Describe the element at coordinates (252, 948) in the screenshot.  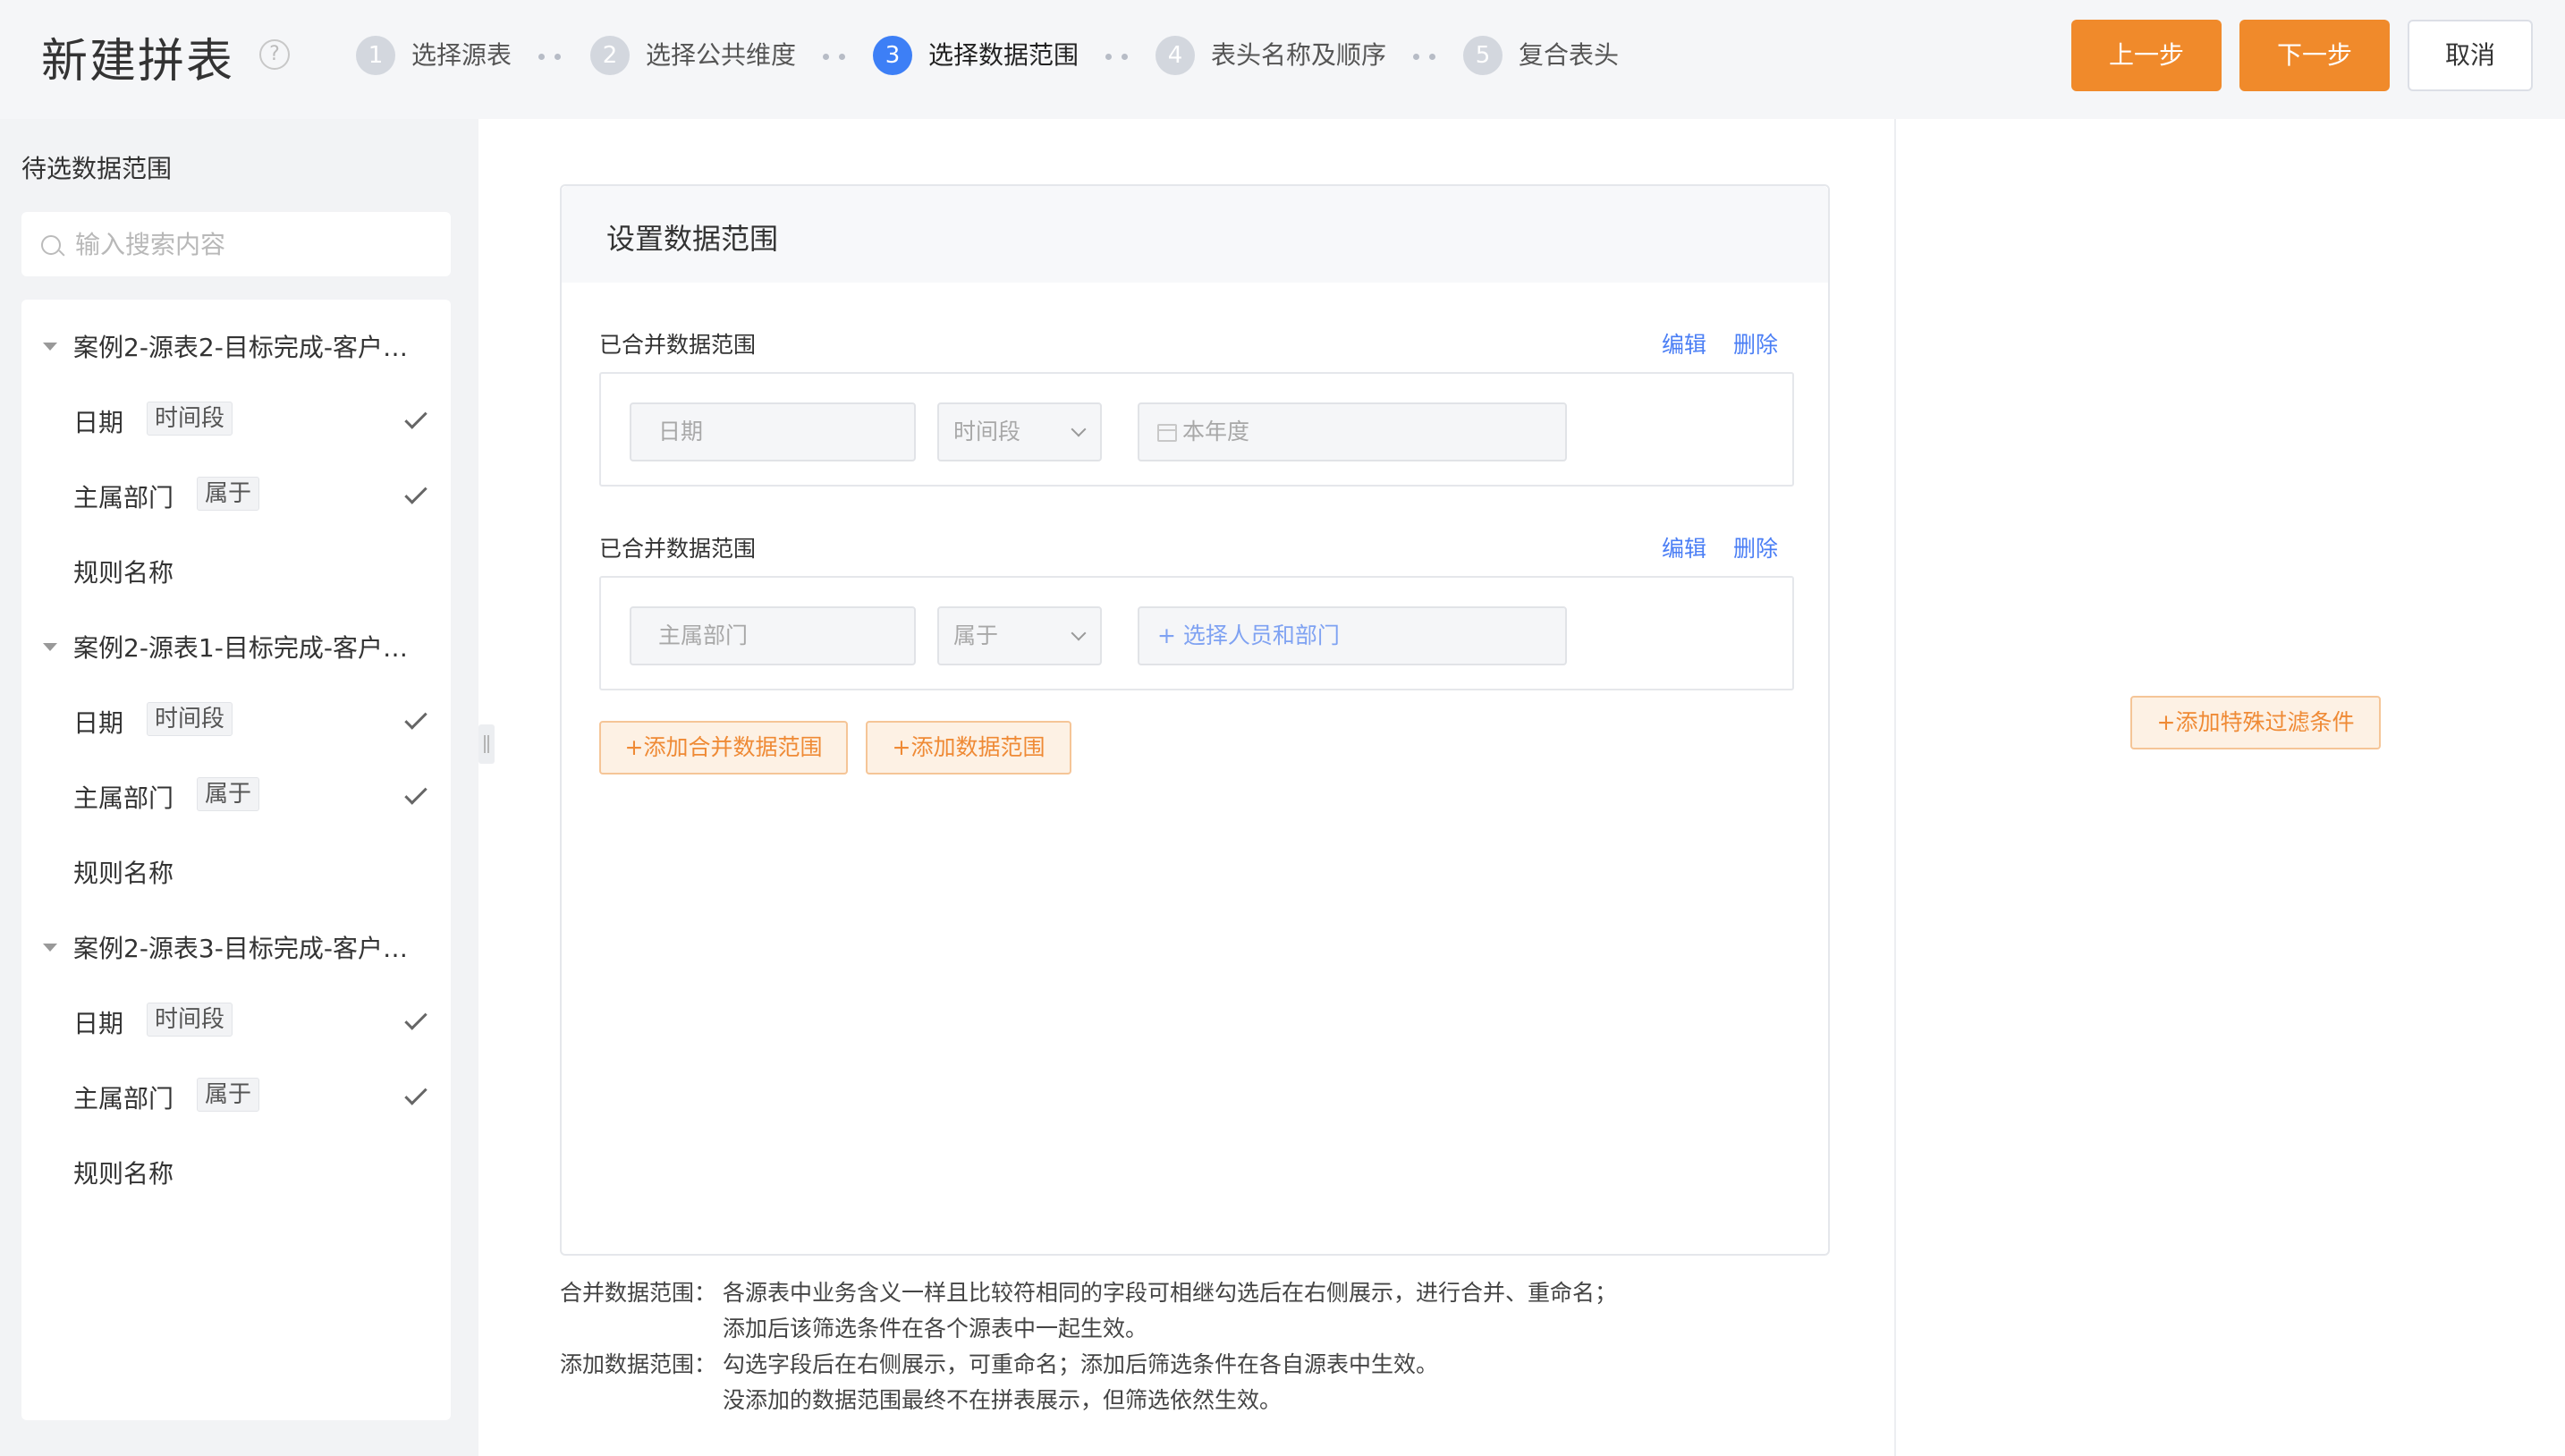
I see `tree-group-label: 案例2-源表3-目标完成-客户分析` at that location.